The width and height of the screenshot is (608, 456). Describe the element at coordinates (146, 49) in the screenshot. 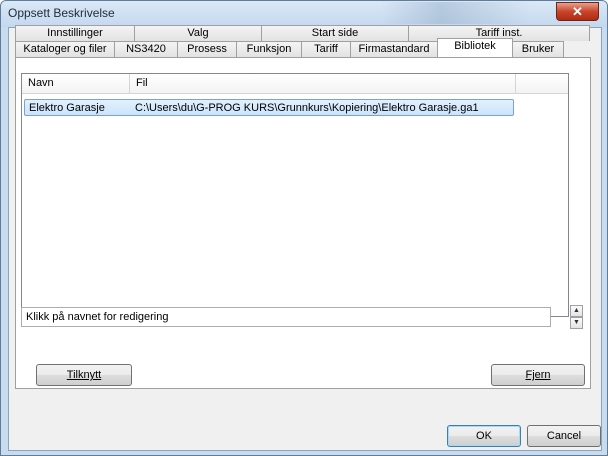

I see `tab-ns3420: NS3420` at that location.